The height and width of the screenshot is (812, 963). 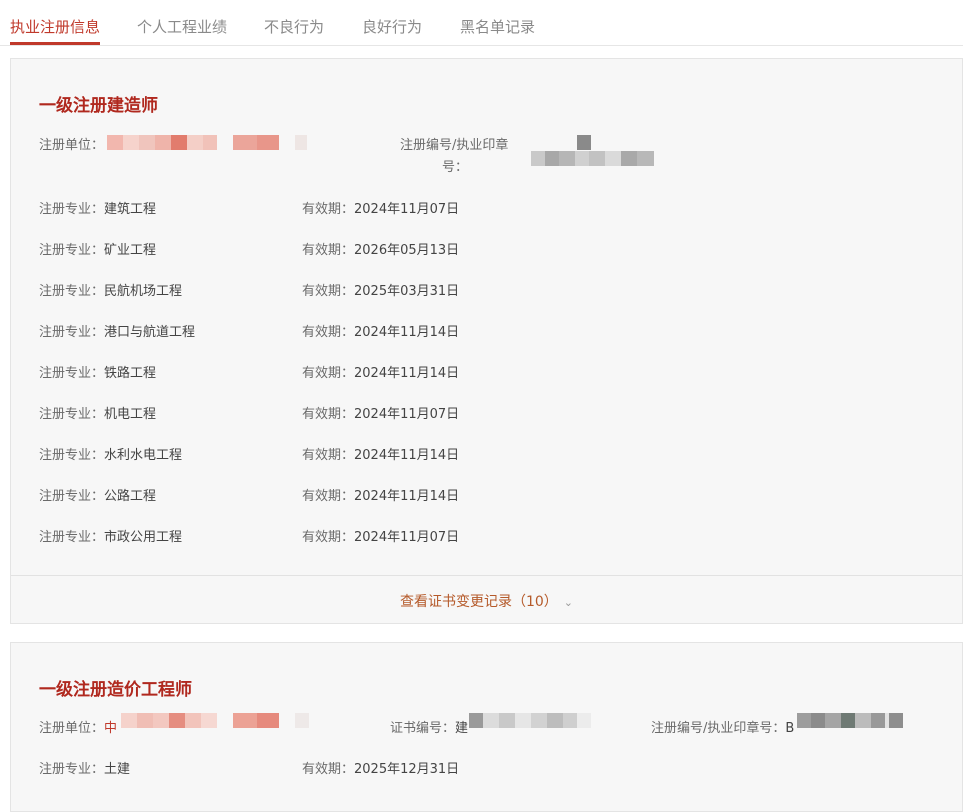 I want to click on tab-bar: 执业注册信息 个人工程业绩 不良行为 良好行为 黑名单记录, so click(x=481, y=23).